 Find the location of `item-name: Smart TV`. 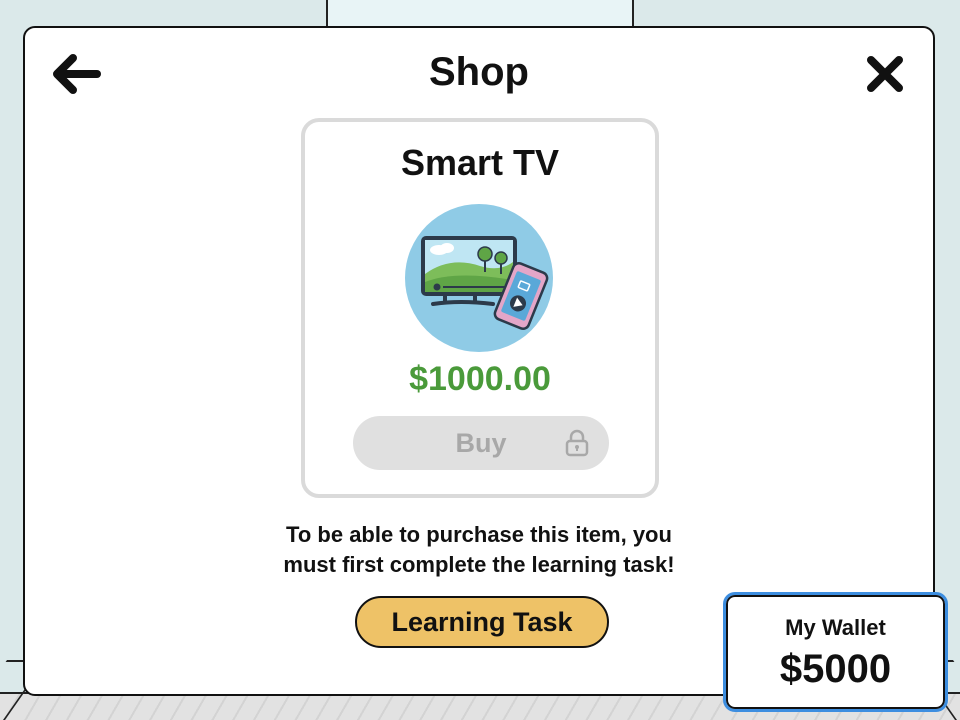

item-name: Smart TV is located at coordinates (480, 162).